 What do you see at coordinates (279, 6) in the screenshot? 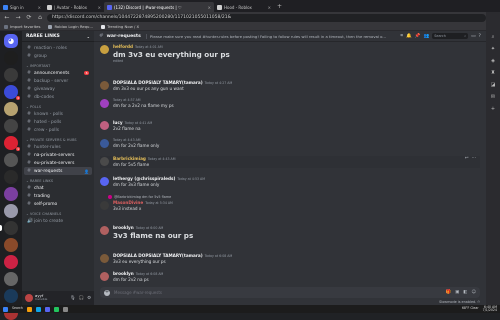
I see `new-tab-icon: +` at bounding box center [279, 6].